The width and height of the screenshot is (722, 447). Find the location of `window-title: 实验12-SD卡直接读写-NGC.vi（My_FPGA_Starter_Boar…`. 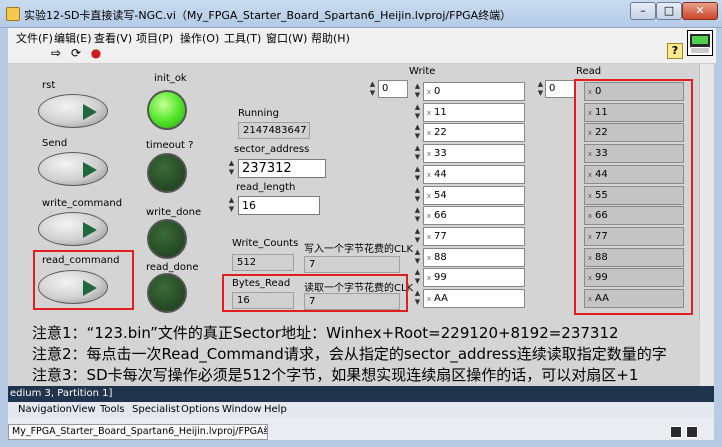

window-title: 实验12-SD卡直接读写-NGC.vi（My_FPGA_Starter_Boar… is located at coordinates (268, 15).